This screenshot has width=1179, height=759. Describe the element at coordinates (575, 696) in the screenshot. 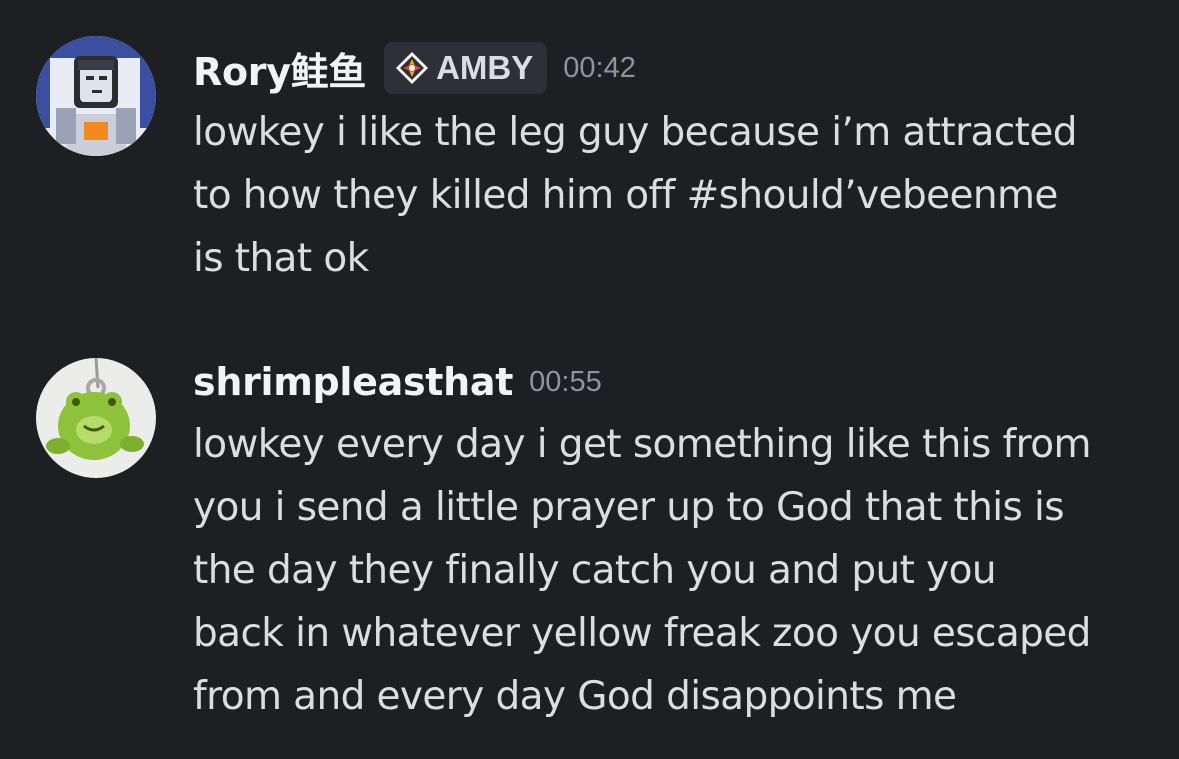

I see `message-line: from and every day God disappoints me` at that location.